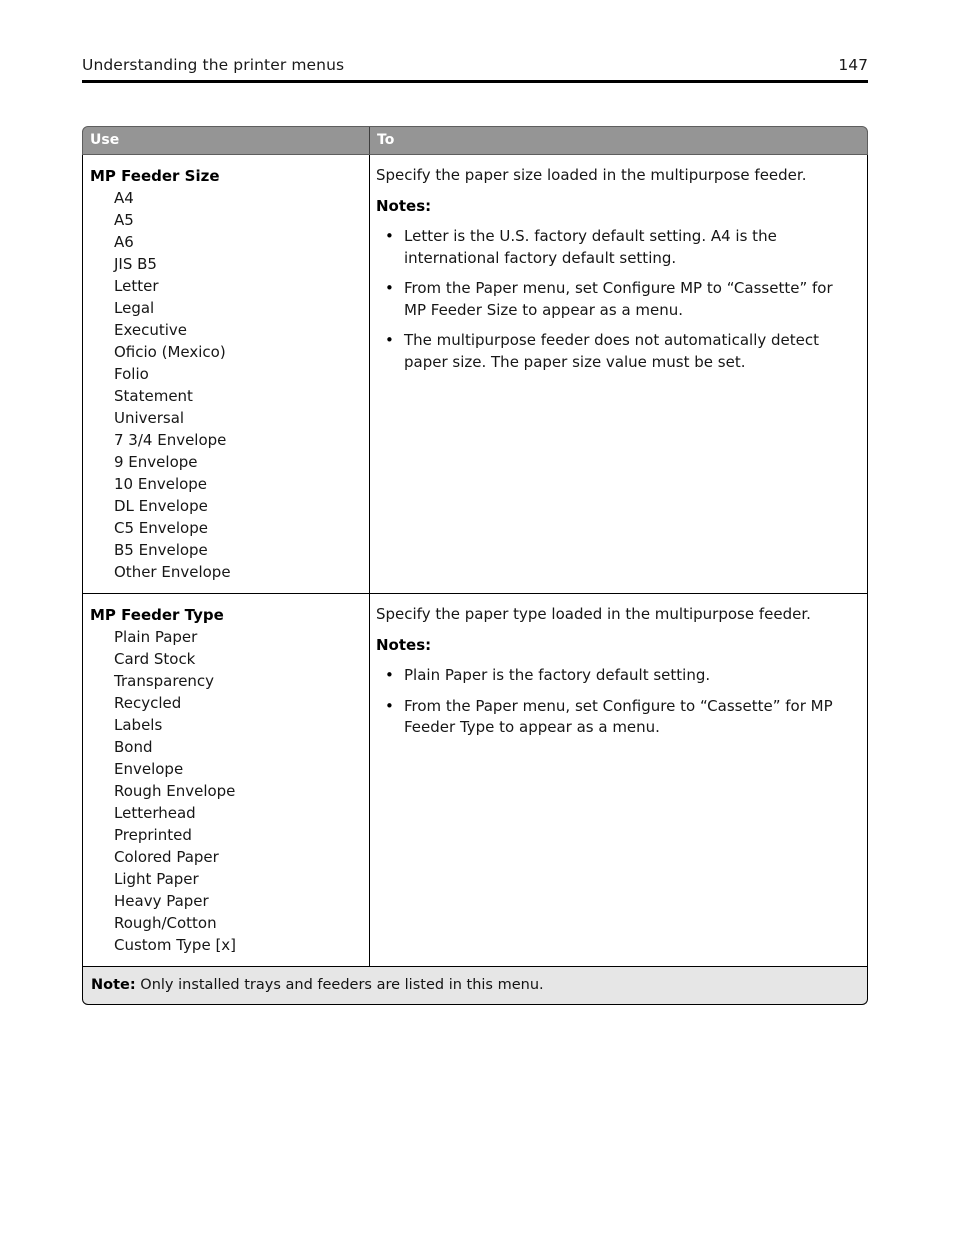 This screenshot has height=1235, width=954. Describe the element at coordinates (135, 264) in the screenshot. I see `list-item: JIS B5` at that location.